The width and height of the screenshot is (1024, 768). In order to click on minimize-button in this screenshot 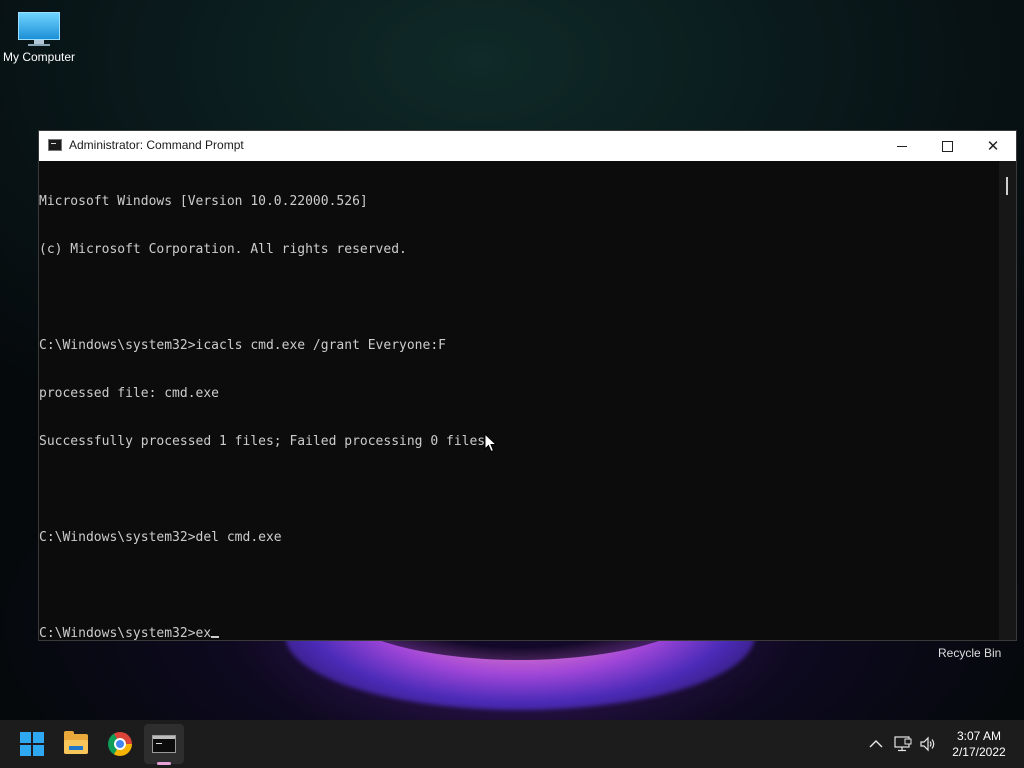, I will do `click(902, 146)`.